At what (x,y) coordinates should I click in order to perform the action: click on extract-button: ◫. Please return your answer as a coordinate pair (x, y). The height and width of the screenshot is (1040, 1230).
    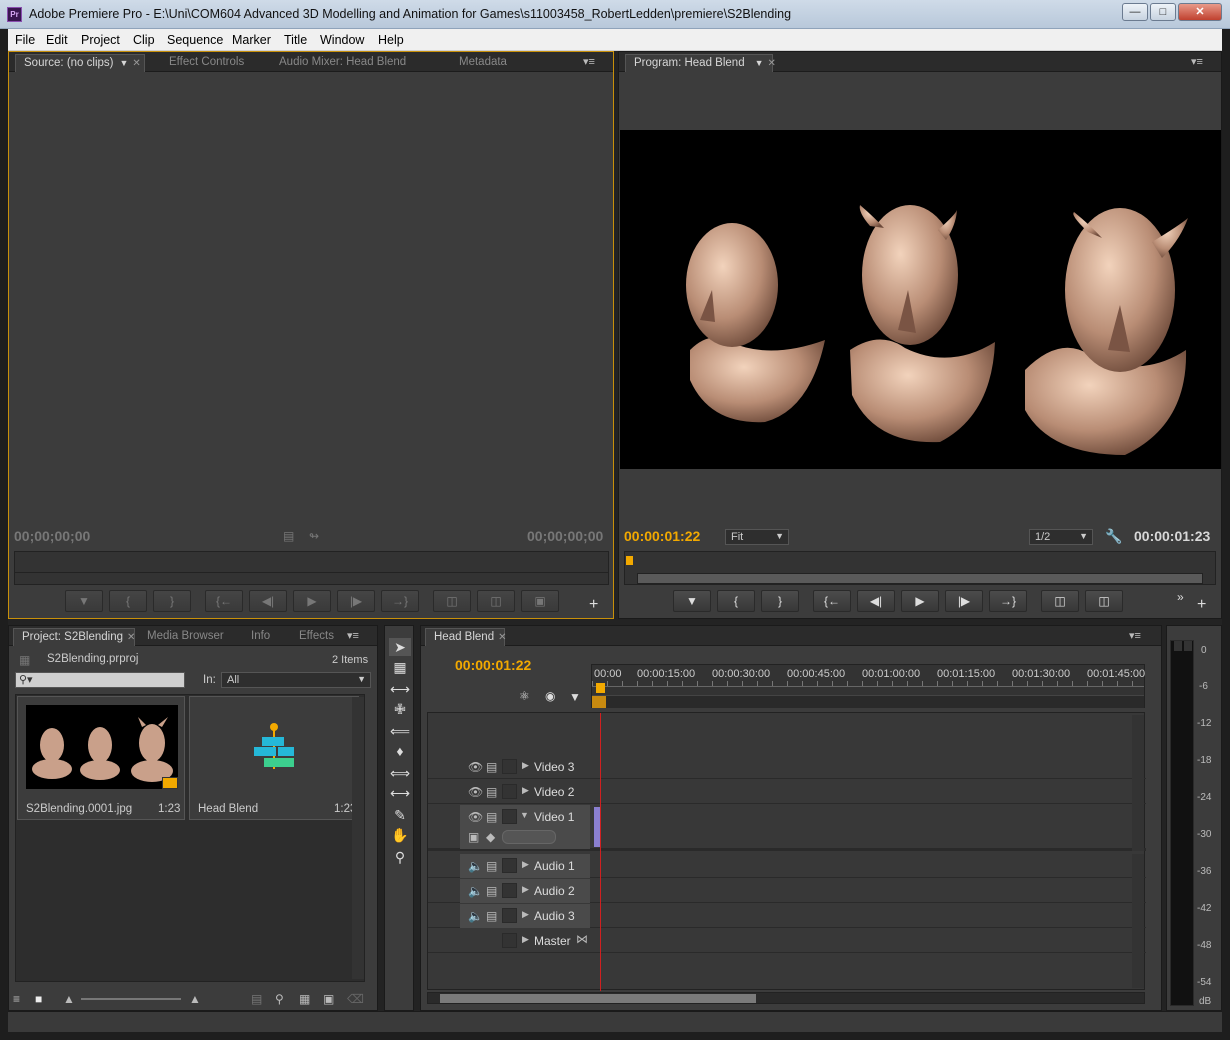
    Looking at the image, I should click on (1104, 601).